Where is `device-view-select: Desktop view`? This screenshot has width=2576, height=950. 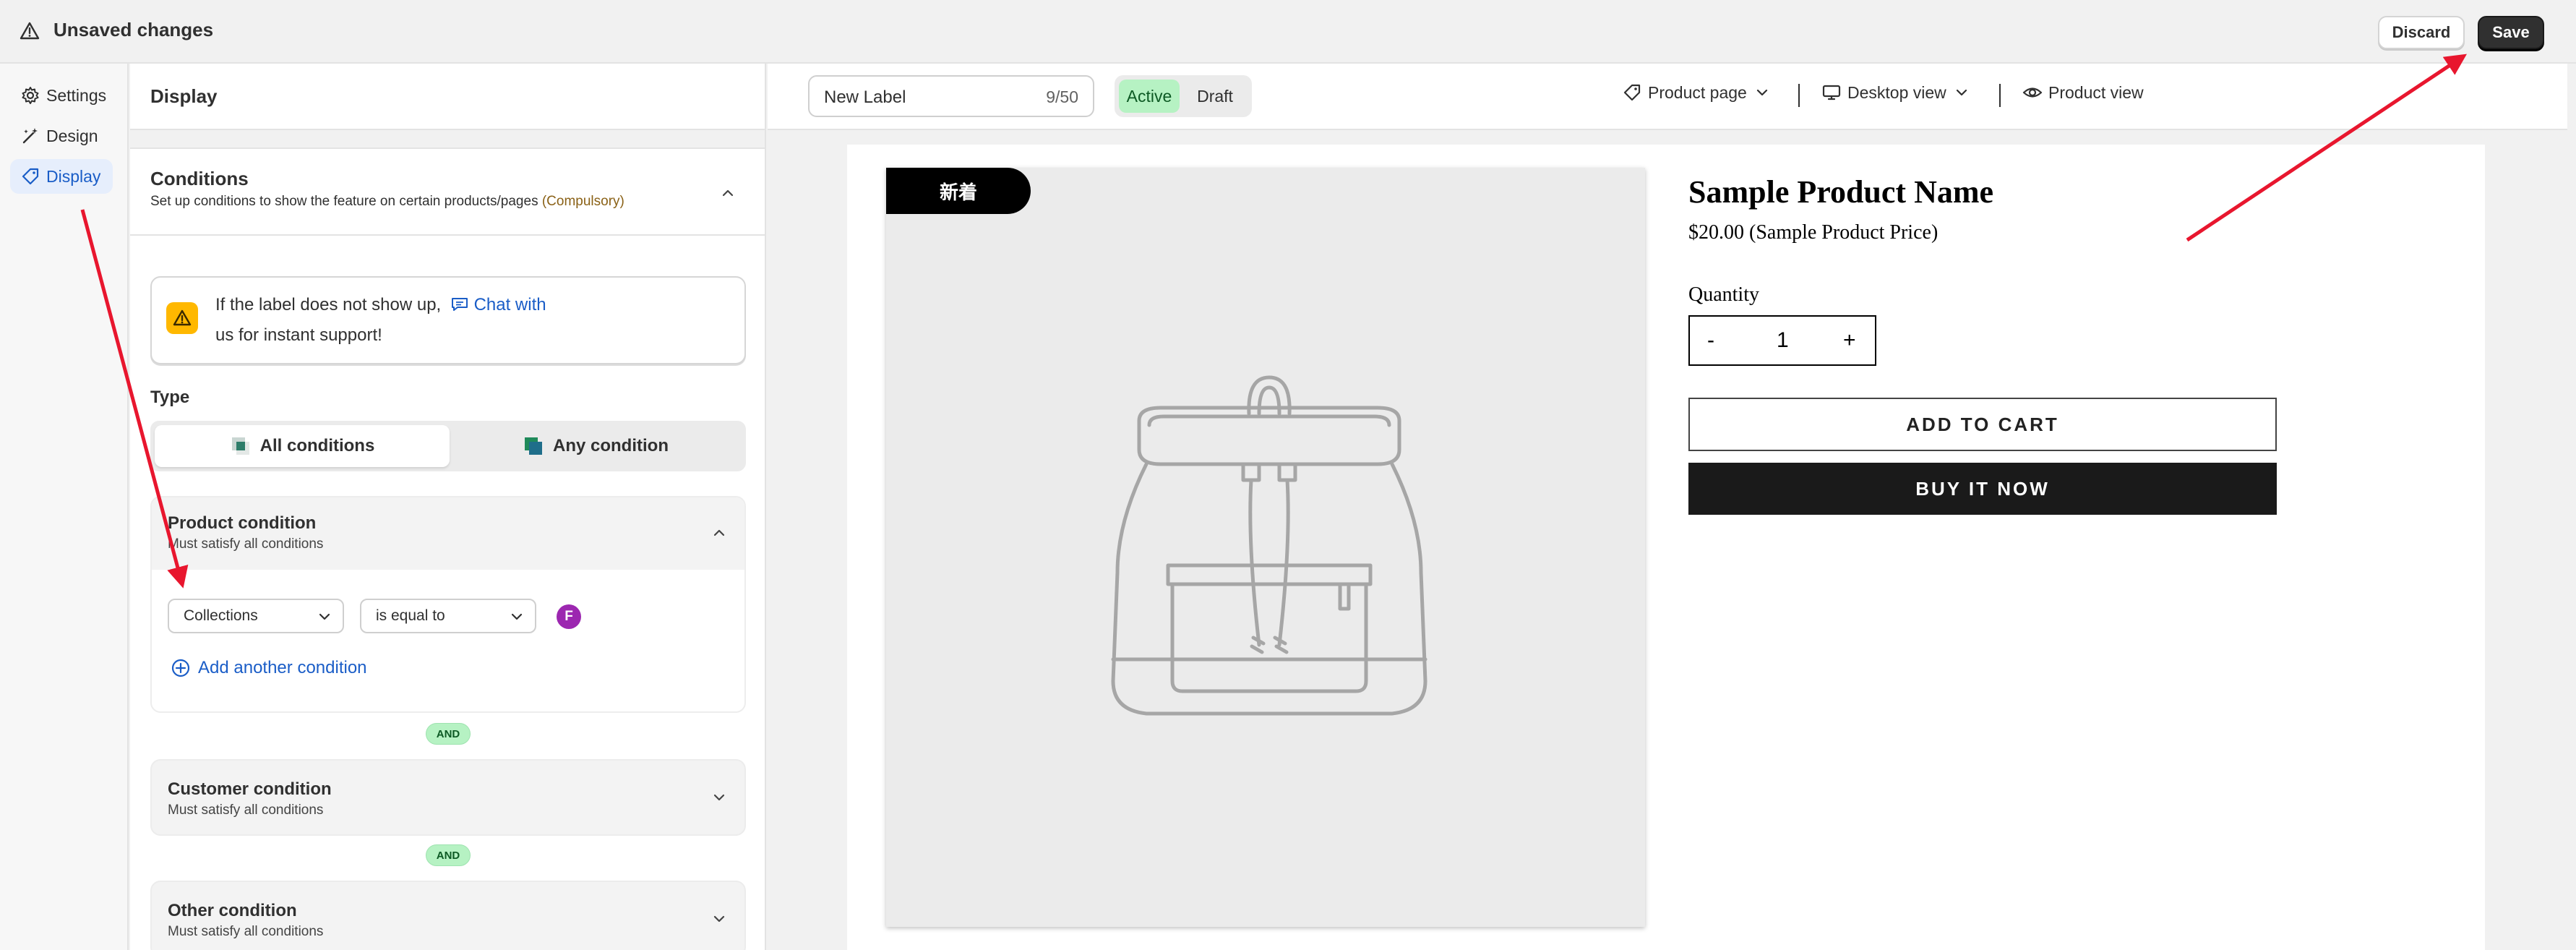 device-view-select: Desktop view is located at coordinates (1896, 92).